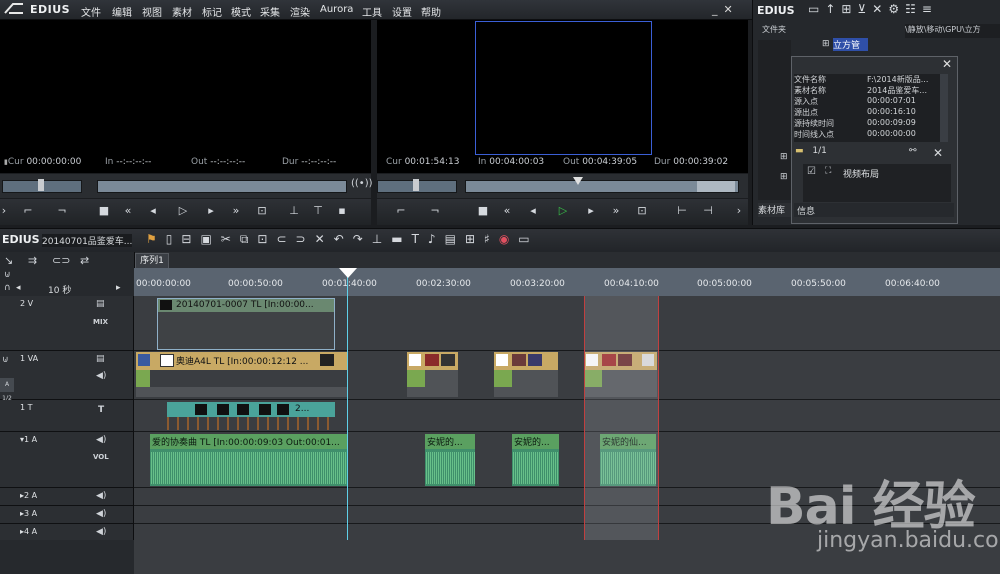 This screenshot has height=574, width=1000. What do you see at coordinates (153, 211) in the screenshot?
I see `step-back-icon: ◂` at bounding box center [153, 211].